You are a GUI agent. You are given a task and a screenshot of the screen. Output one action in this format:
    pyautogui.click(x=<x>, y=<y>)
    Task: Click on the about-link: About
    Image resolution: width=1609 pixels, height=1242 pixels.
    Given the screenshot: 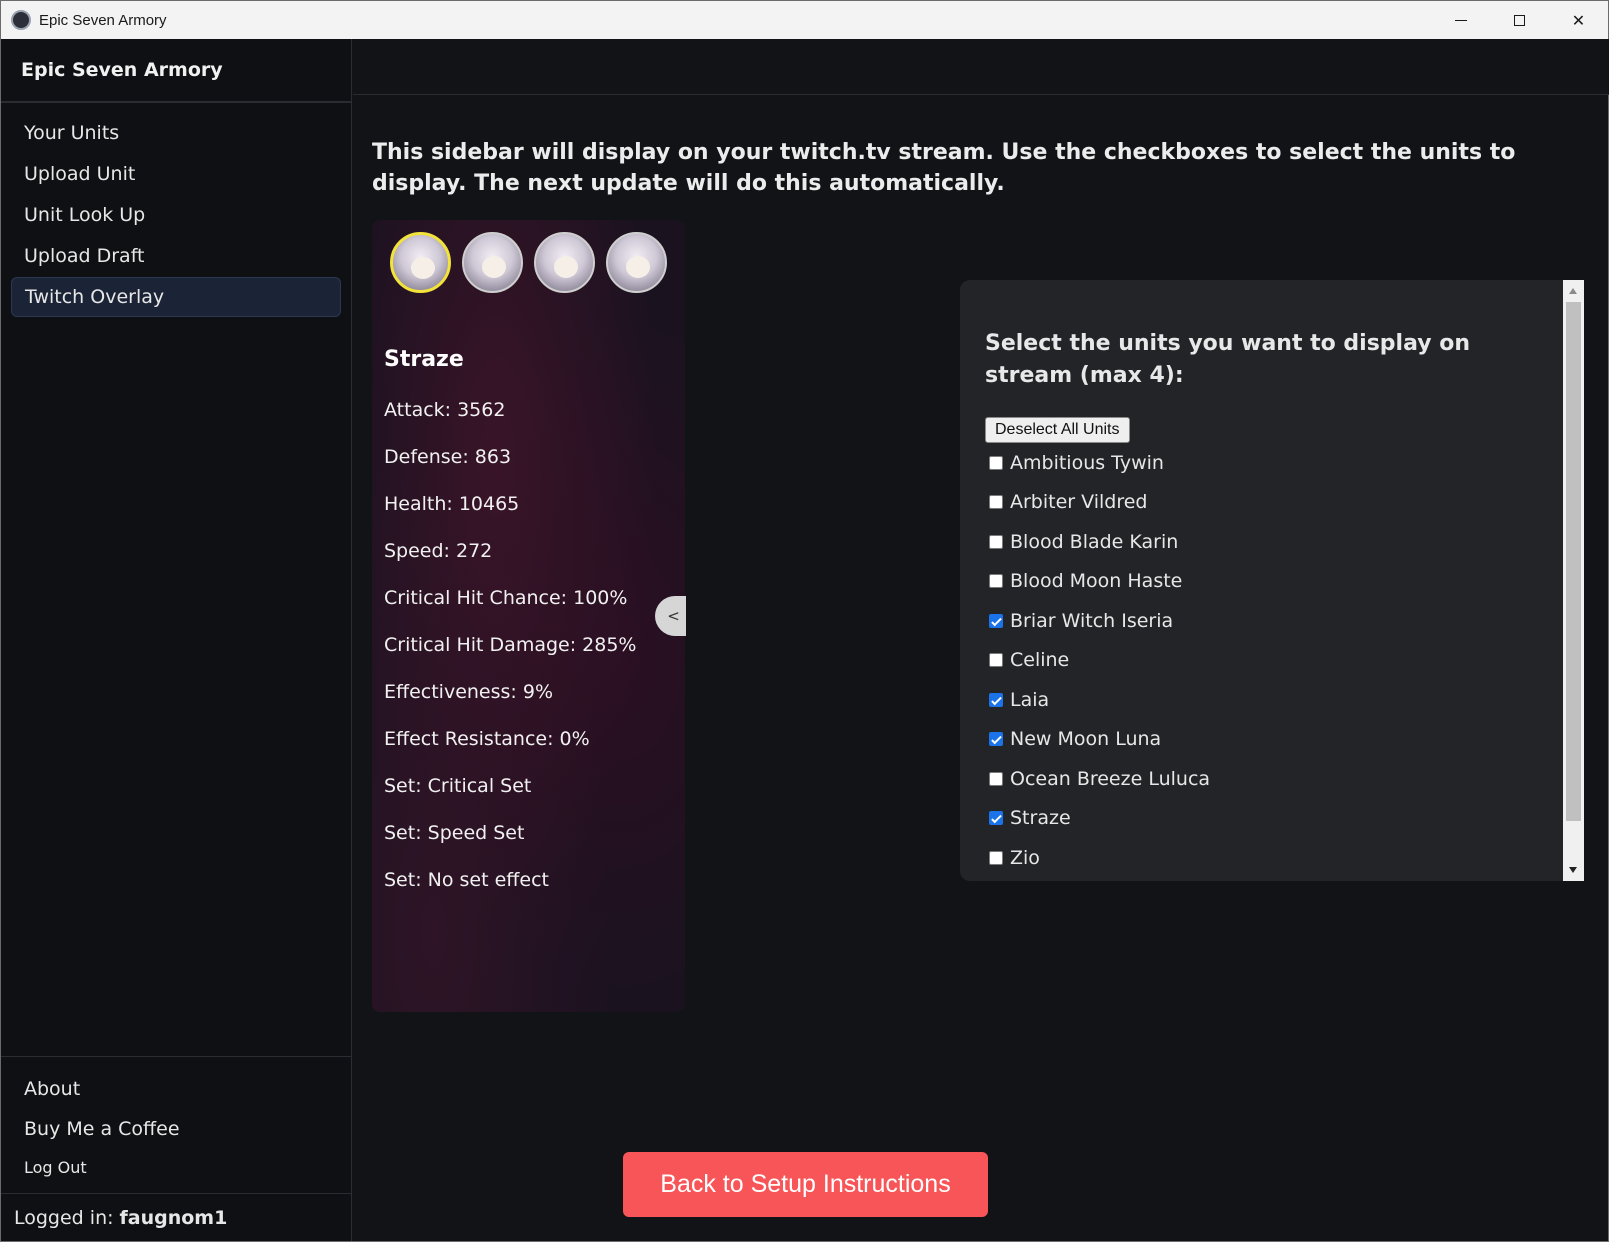 What is the action you would take?
    pyautogui.click(x=176, y=1089)
    